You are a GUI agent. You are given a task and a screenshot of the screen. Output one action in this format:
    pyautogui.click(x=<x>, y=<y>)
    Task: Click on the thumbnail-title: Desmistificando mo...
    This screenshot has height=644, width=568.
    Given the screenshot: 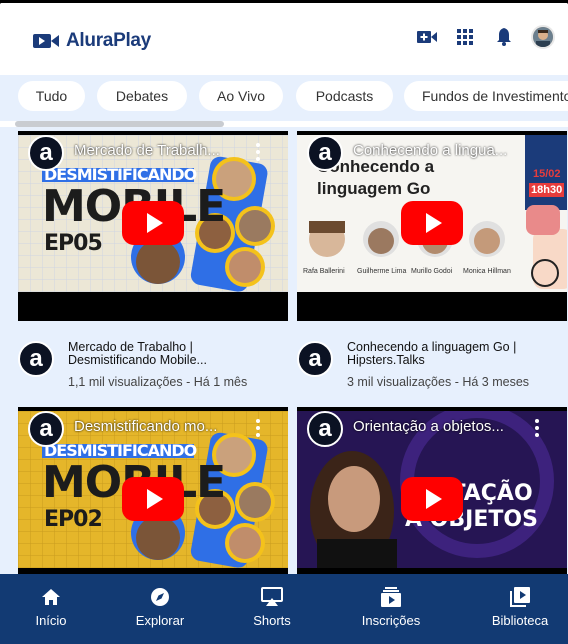 What is the action you would take?
    pyautogui.click(x=146, y=426)
    